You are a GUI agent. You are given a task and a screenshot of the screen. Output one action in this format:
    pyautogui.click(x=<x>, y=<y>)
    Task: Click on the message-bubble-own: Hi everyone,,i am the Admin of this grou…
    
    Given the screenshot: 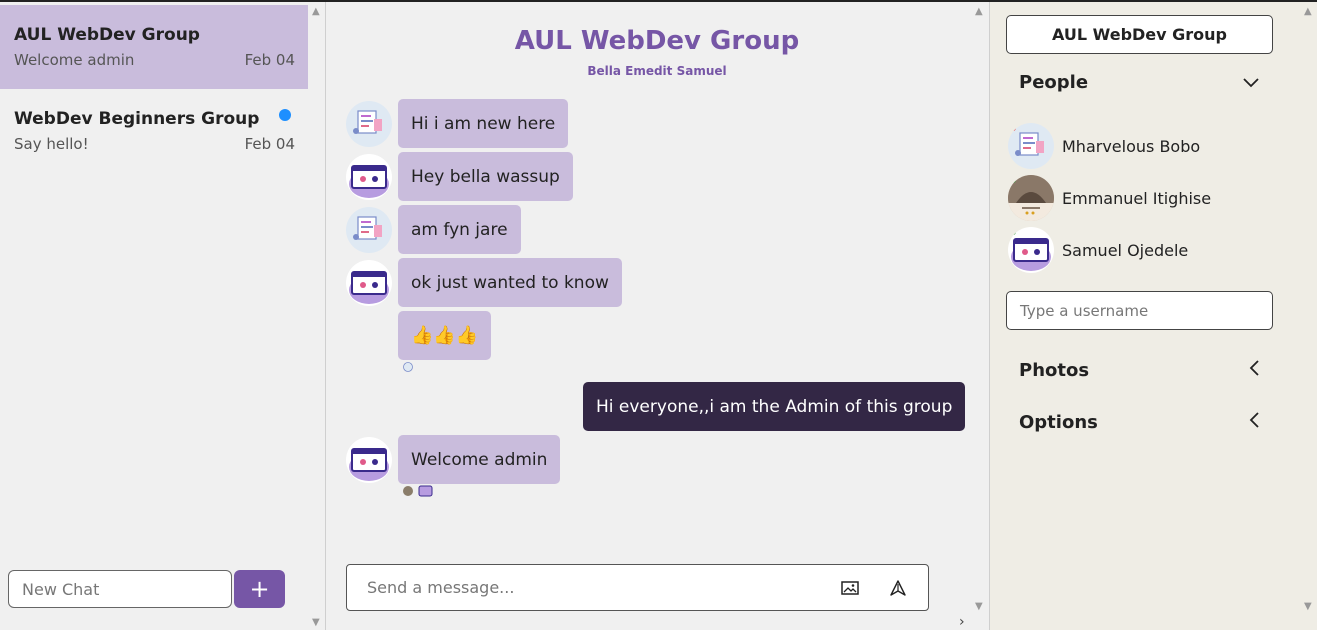 What is the action you would take?
    pyautogui.click(x=774, y=406)
    